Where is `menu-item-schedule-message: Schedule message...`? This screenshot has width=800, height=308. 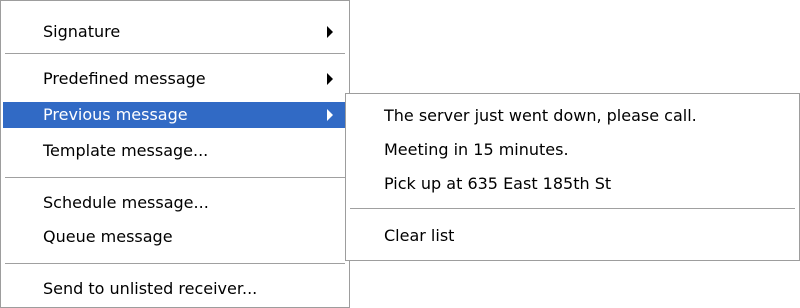
menu-item-schedule-message: Schedule message... is located at coordinates (175, 203).